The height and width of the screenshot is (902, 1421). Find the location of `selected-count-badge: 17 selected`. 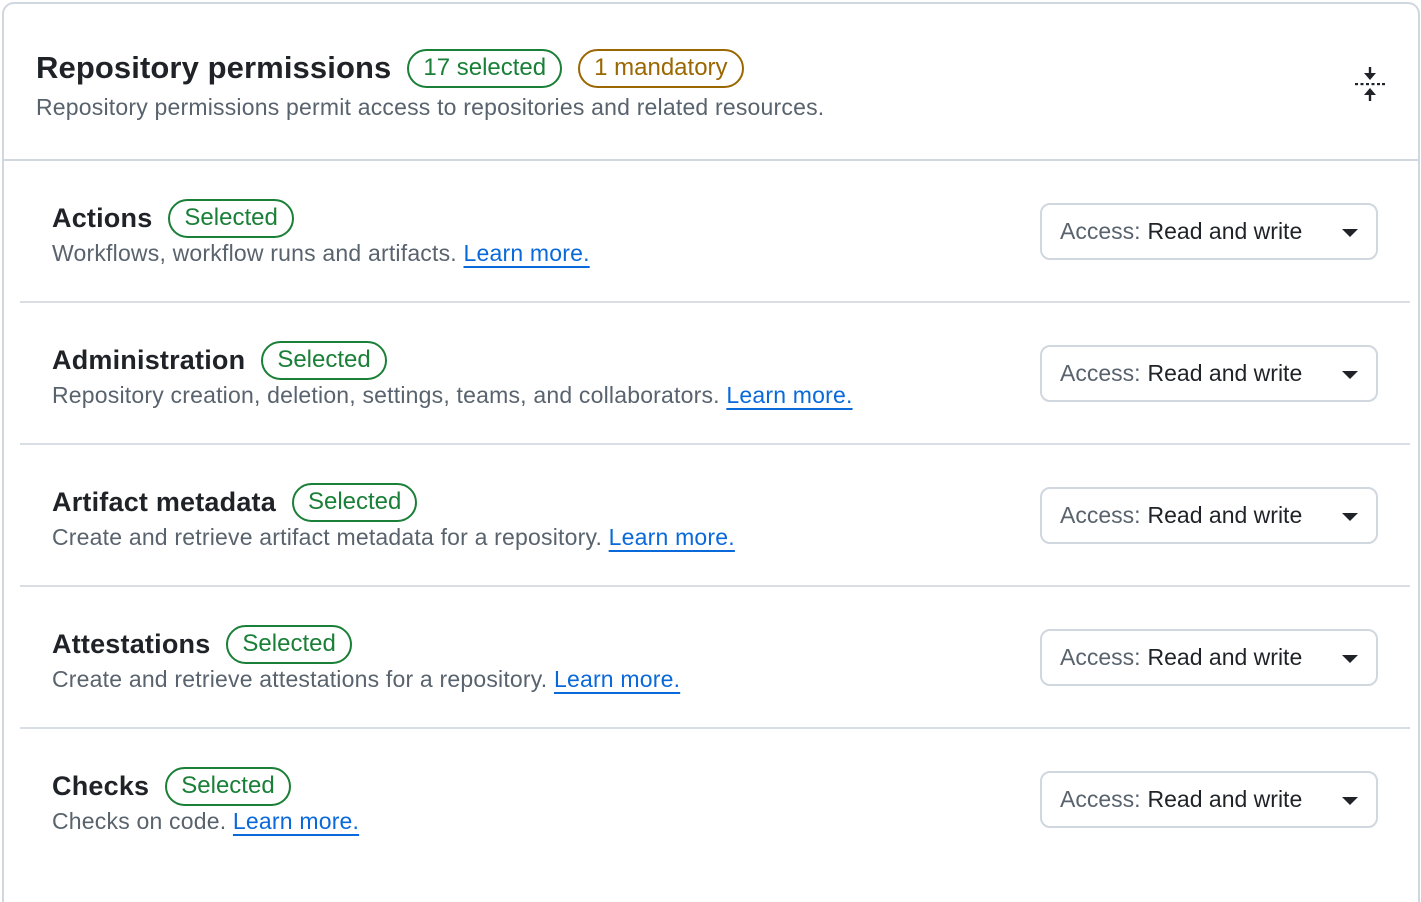

selected-count-badge: 17 selected is located at coordinates (485, 68).